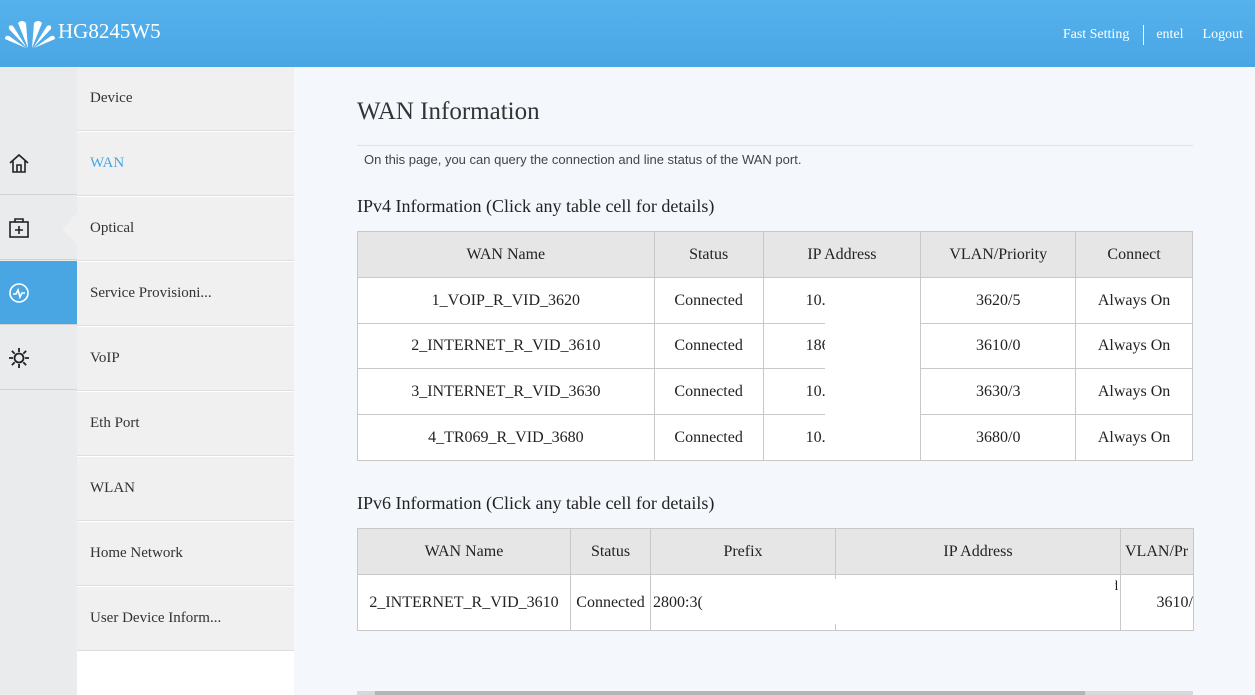  Describe the element at coordinates (38, 293) in the screenshot. I see `rail-status` at that location.